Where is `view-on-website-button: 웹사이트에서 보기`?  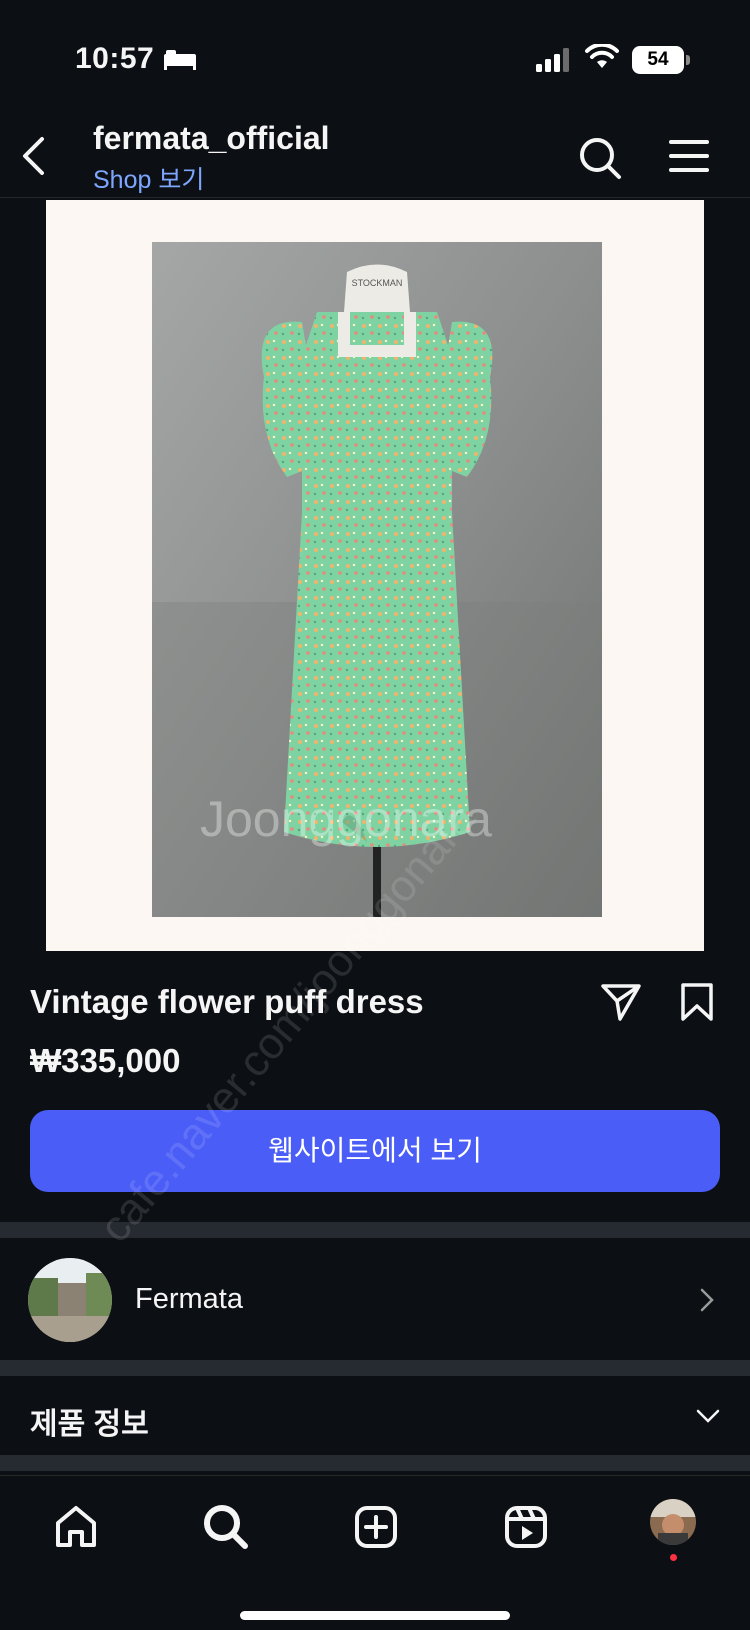 view-on-website-button: 웹사이트에서 보기 is located at coordinates (375, 1151).